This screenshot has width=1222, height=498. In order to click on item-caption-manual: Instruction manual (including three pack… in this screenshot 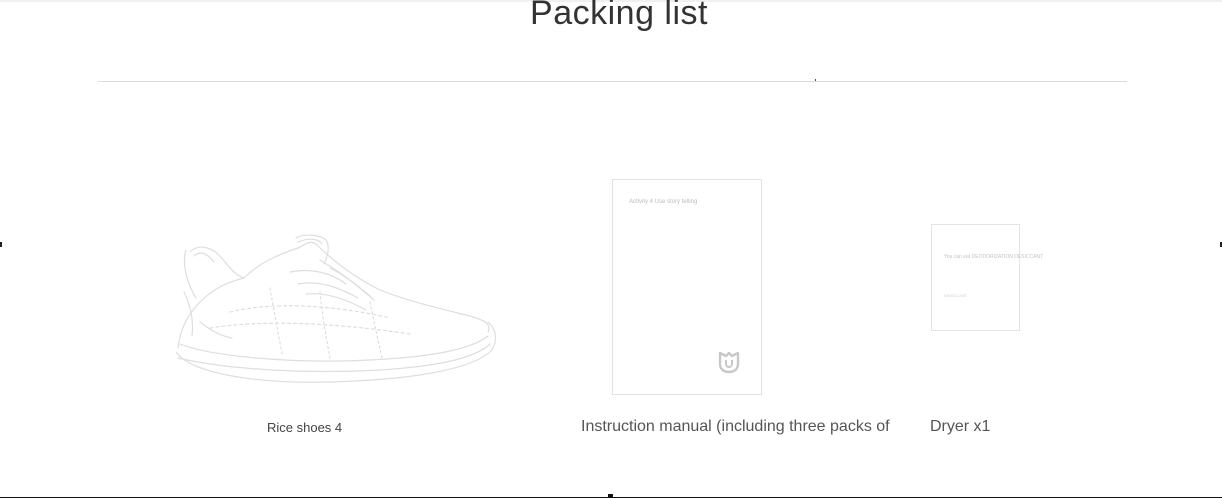, I will do `click(735, 426)`.